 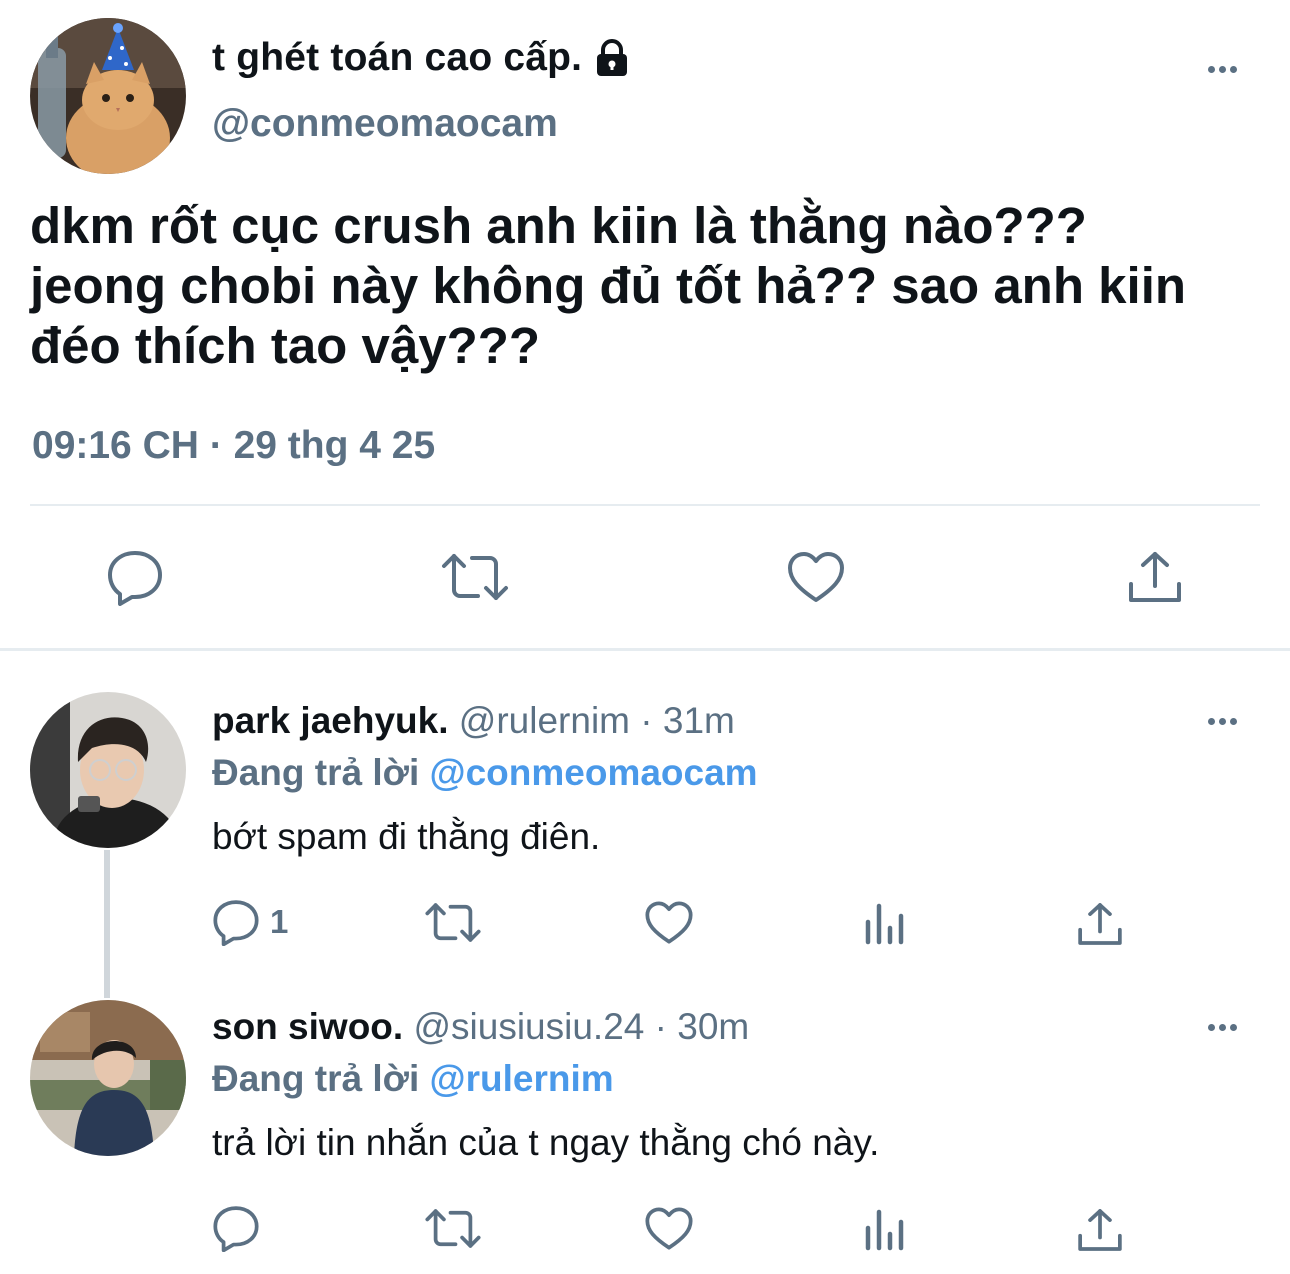 I want to click on replying-to: Đang trả lời @rulernim, so click(x=413, y=1079).